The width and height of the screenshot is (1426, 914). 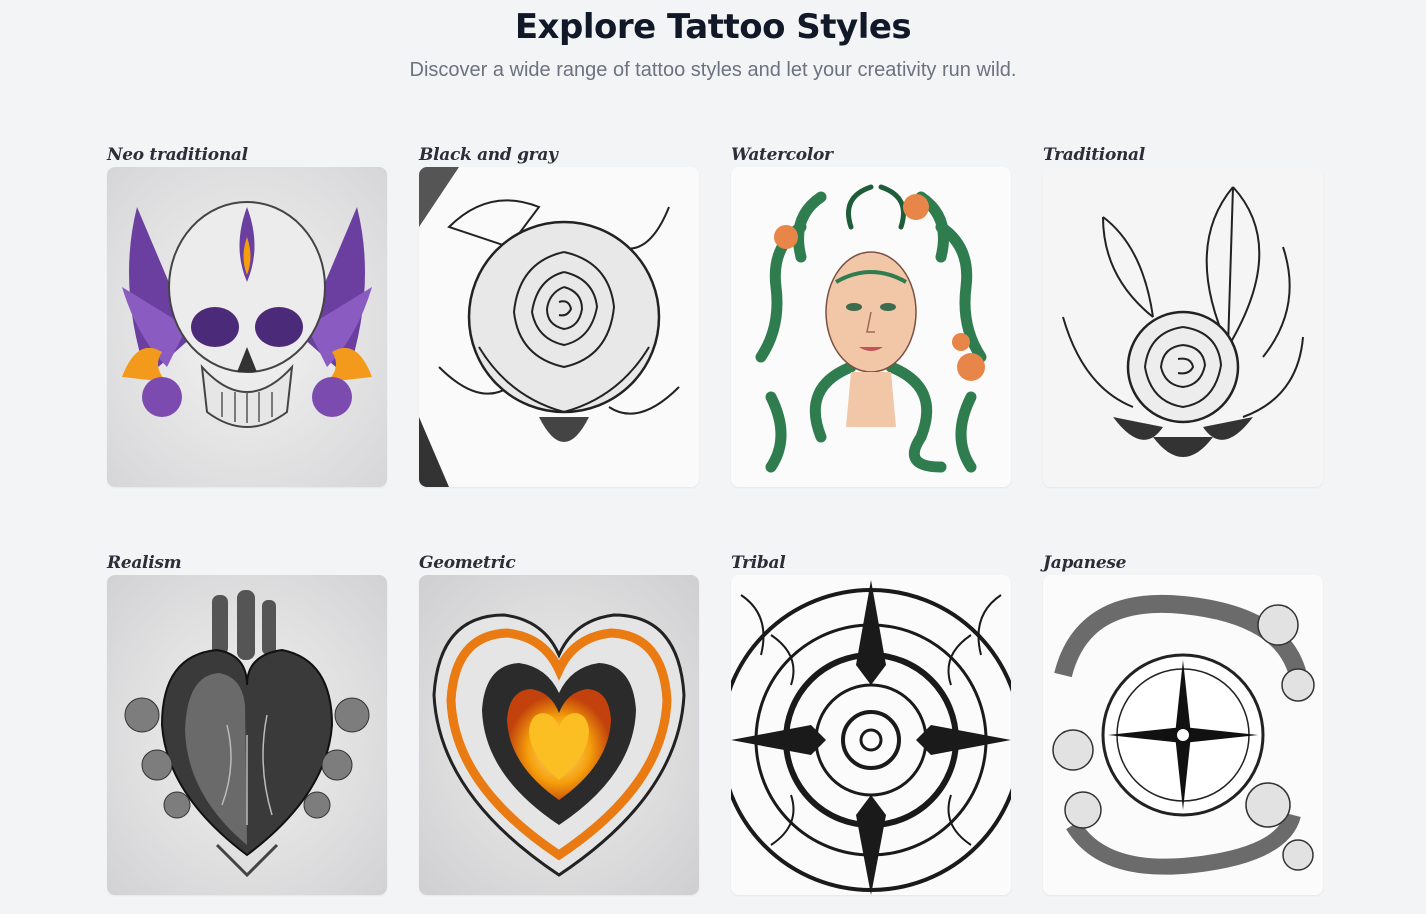 I want to click on feather-rose-tattoo-image, so click(x=1183, y=327).